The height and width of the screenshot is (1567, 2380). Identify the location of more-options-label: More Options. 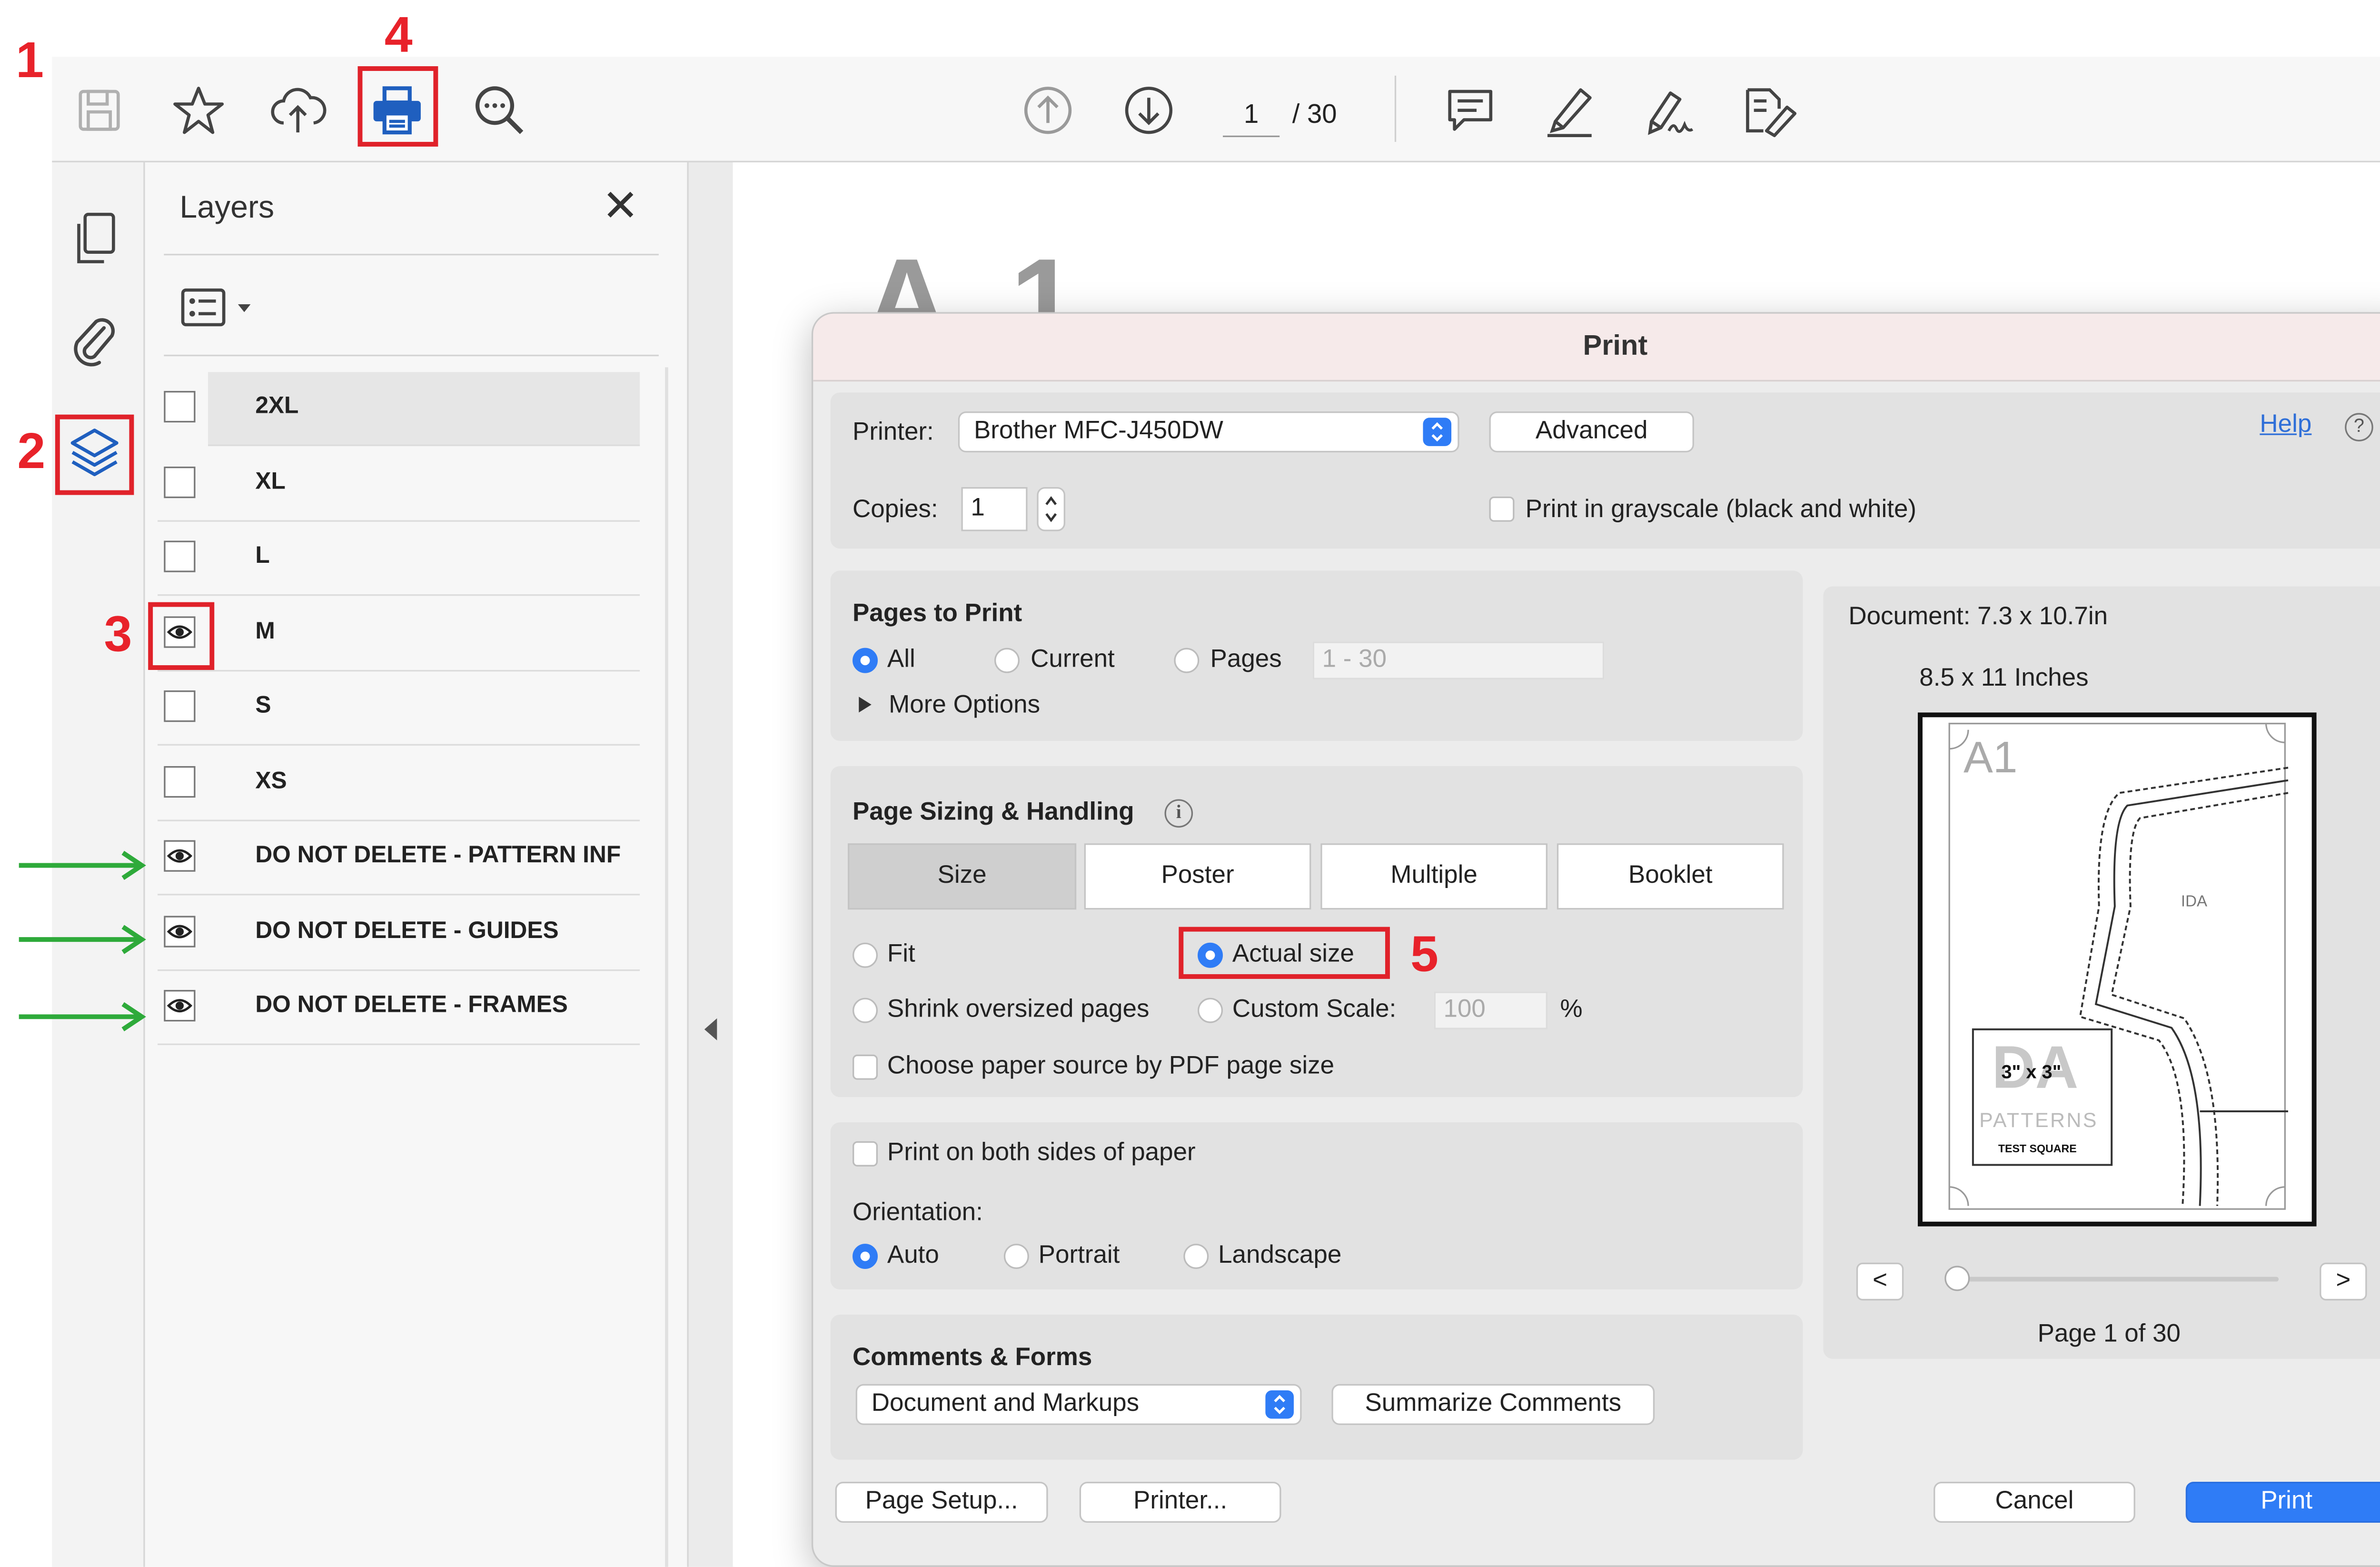
(964, 706).